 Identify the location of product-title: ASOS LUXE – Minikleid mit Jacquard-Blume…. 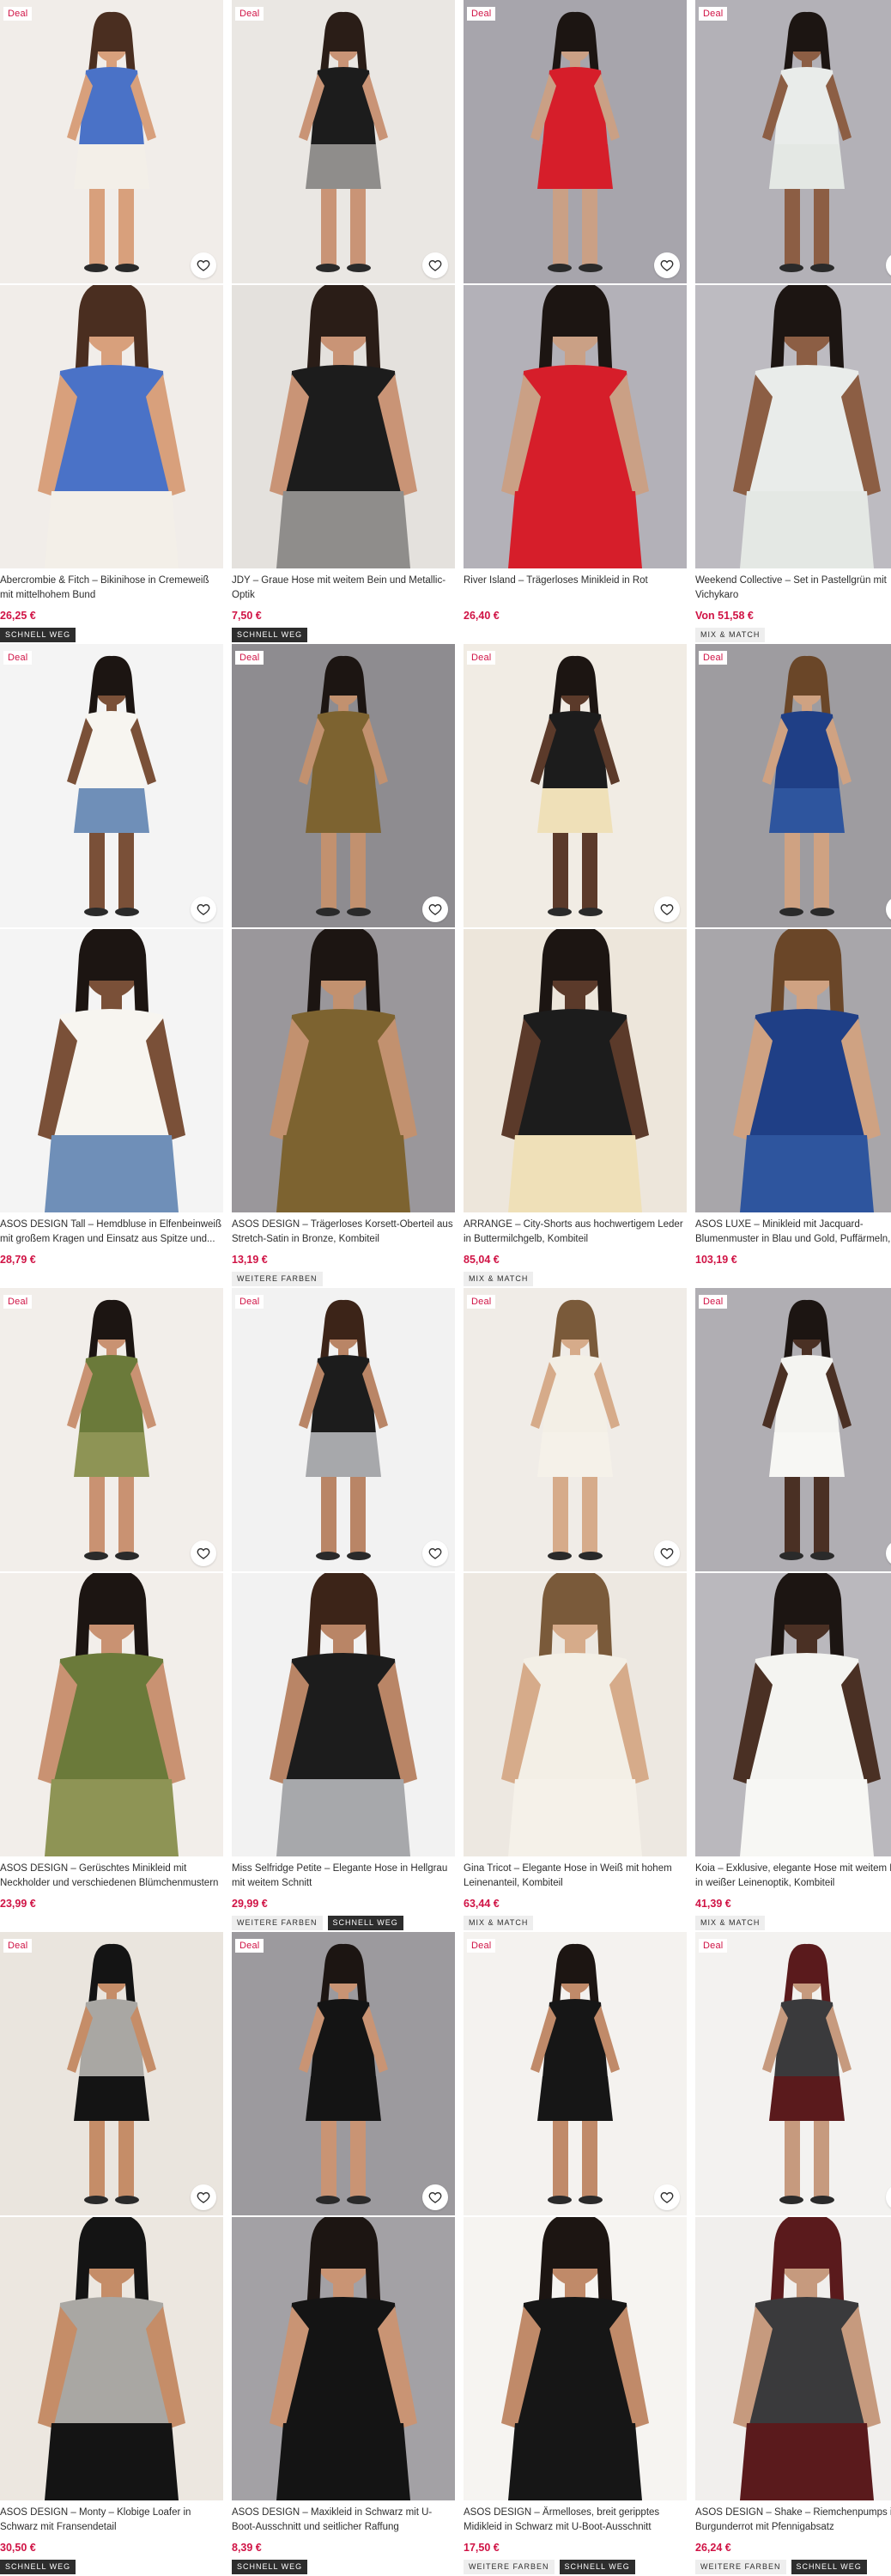
(793, 1232).